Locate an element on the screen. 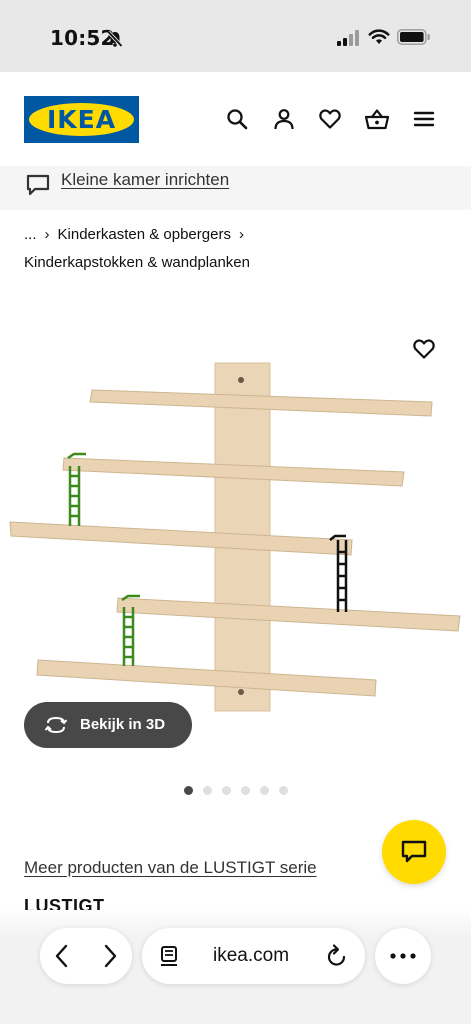  menu-icon is located at coordinates (424, 119).